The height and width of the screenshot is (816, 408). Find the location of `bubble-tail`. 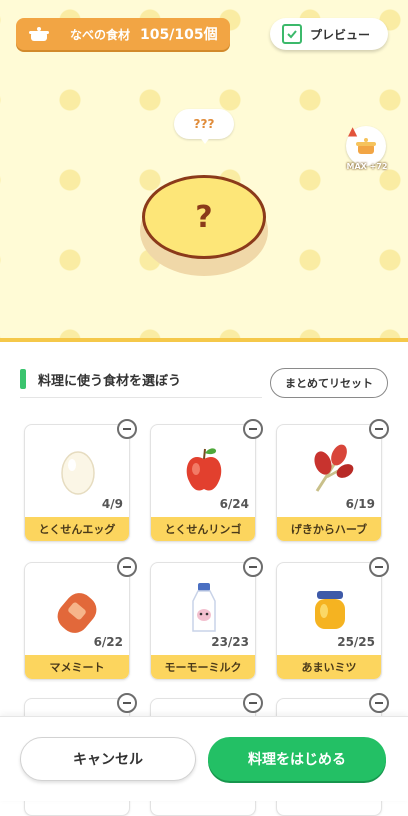

bubble-tail is located at coordinates (205, 140).